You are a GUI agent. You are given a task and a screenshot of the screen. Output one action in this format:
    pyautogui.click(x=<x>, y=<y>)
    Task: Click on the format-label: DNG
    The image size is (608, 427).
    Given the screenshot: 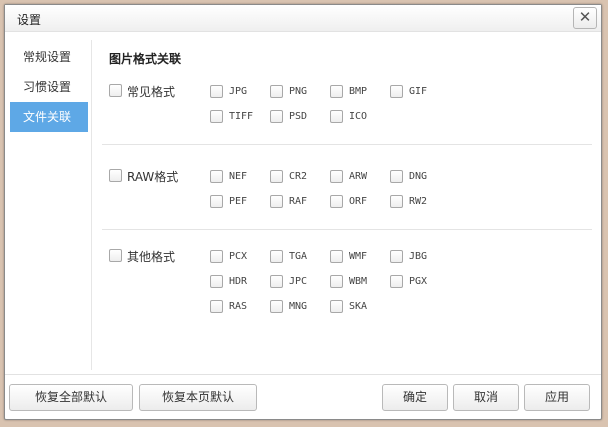 What is the action you would take?
    pyautogui.click(x=418, y=176)
    